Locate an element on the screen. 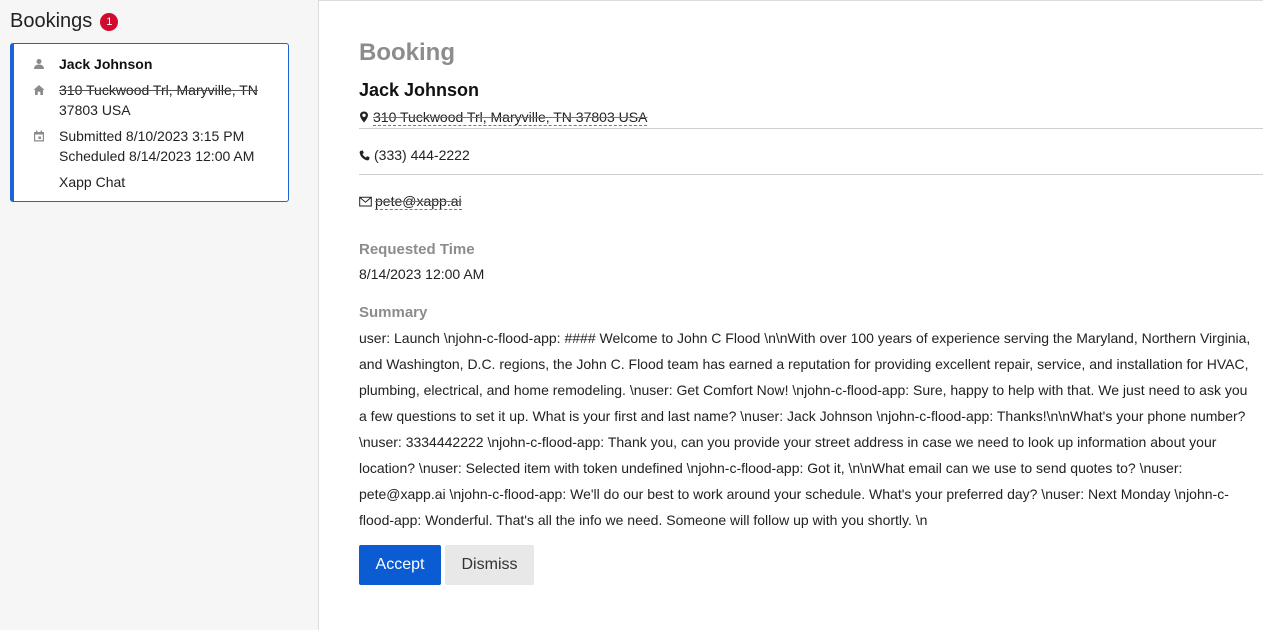 Image resolution: width=1263 pixels, height=630 pixels. map-marker-icon is located at coordinates (364, 117).